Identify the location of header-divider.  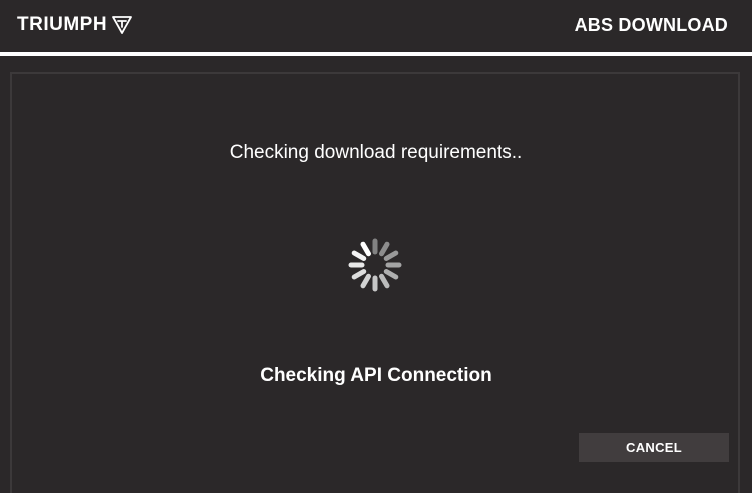
(376, 54).